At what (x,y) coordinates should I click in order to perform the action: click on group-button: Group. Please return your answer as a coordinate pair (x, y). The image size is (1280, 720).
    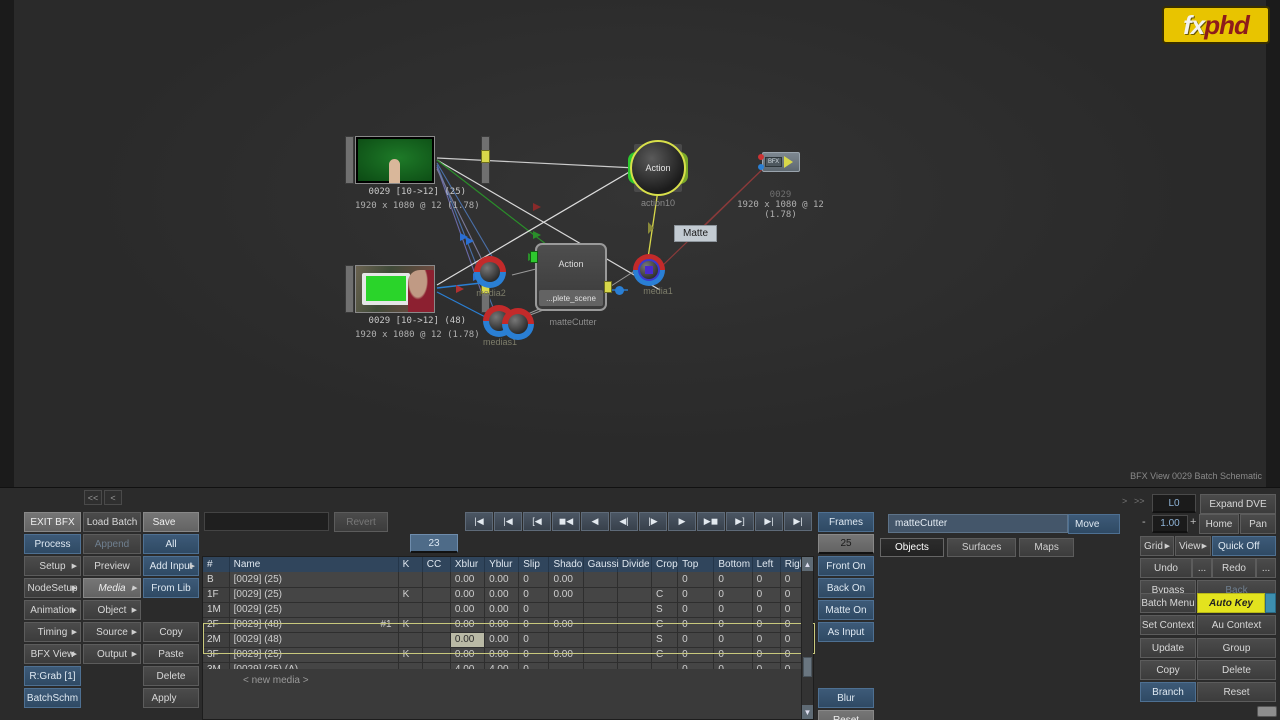
    Looking at the image, I should click on (1236, 648).